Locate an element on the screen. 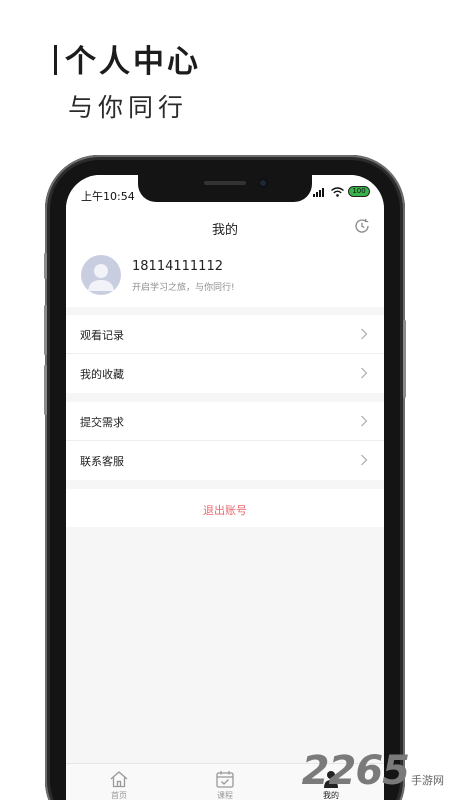 This screenshot has height=800, width=450. menu-item-label: 联系客服 is located at coordinates (102, 461).